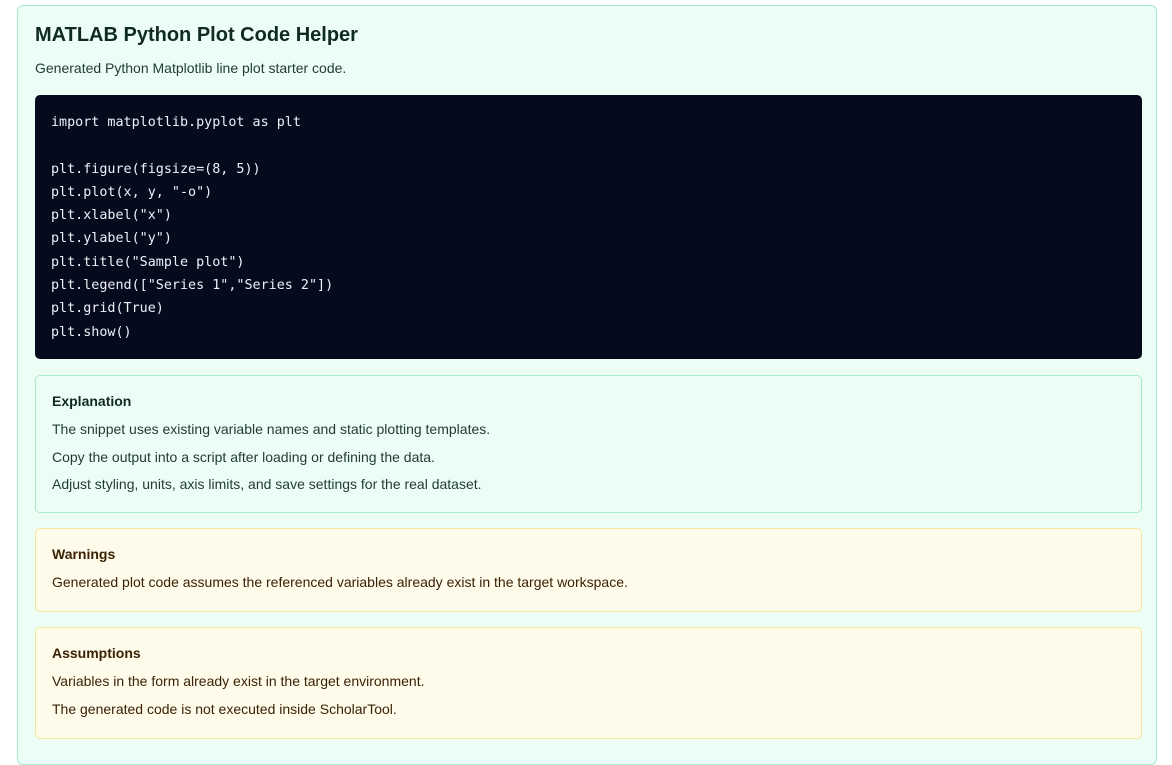 The image size is (1172, 765). What do you see at coordinates (96, 653) in the screenshot?
I see `assumptions-heading: Assumptions` at bounding box center [96, 653].